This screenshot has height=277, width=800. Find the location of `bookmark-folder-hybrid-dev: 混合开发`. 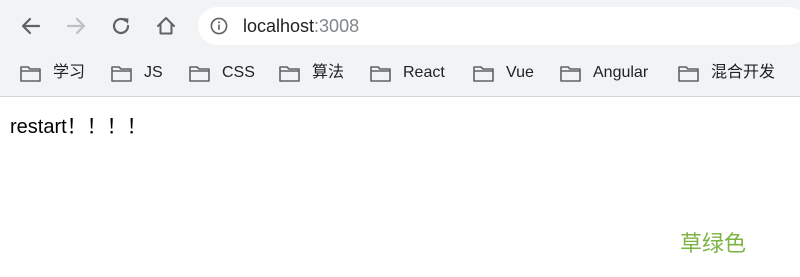

bookmark-folder-hybrid-dev: 混合开发 is located at coordinates (726, 73).